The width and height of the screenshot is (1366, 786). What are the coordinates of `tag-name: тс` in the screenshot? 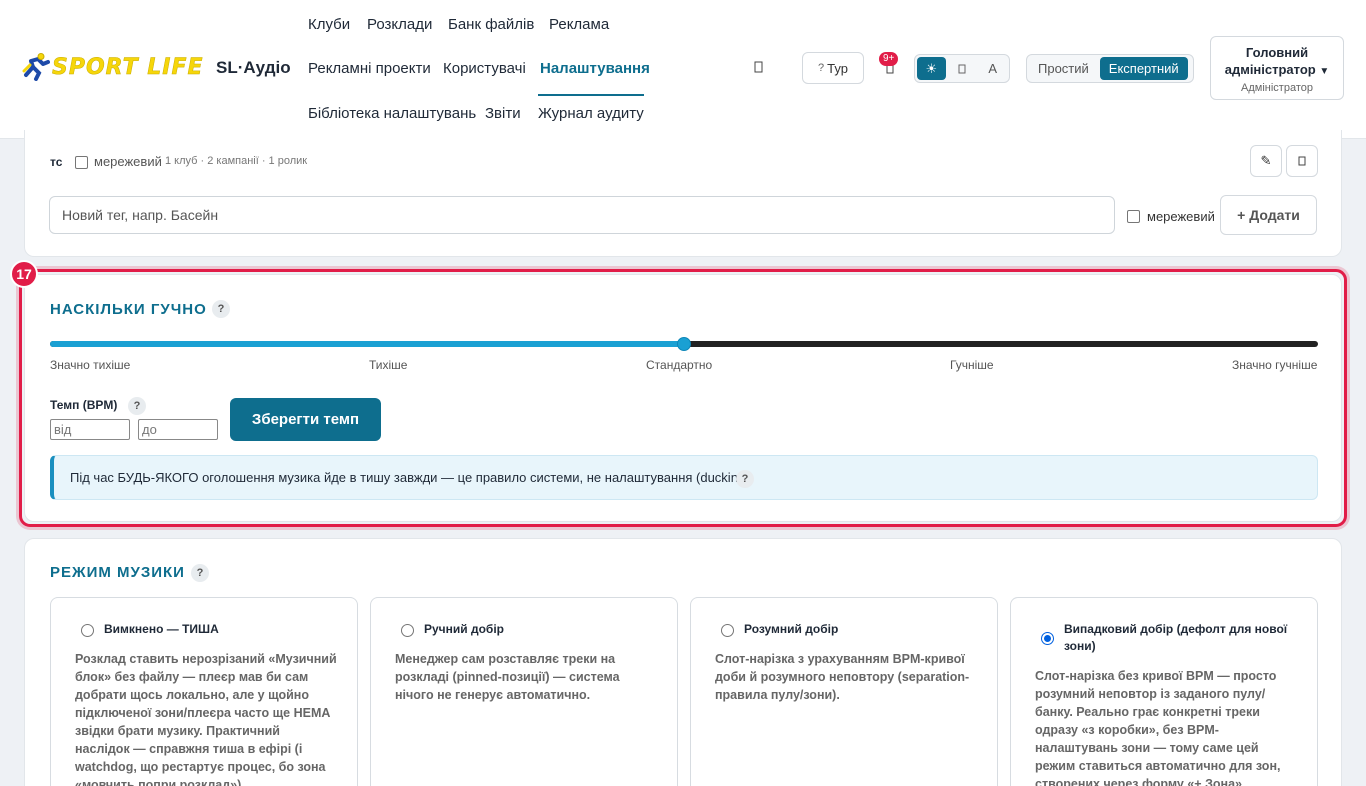 It's located at (56, 162).